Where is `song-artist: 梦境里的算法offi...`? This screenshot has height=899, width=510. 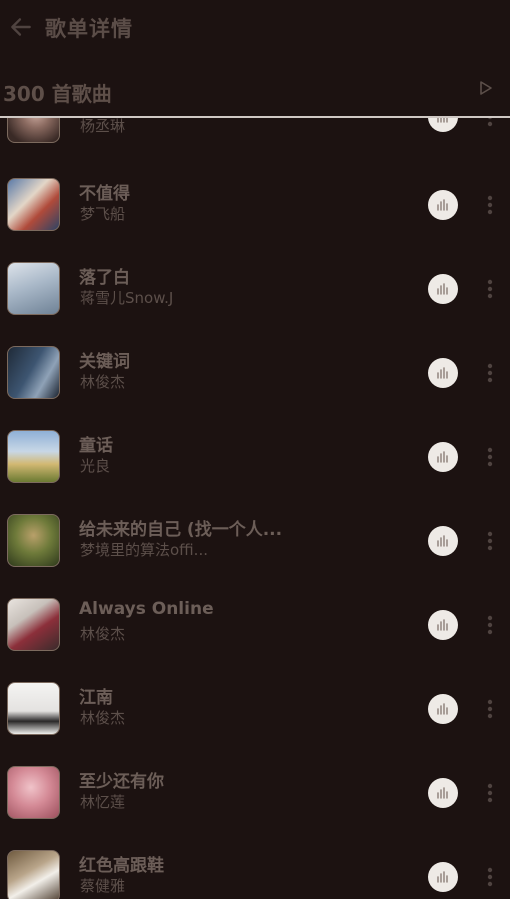
song-artist: 梦境里的算法offi... is located at coordinates (144, 550).